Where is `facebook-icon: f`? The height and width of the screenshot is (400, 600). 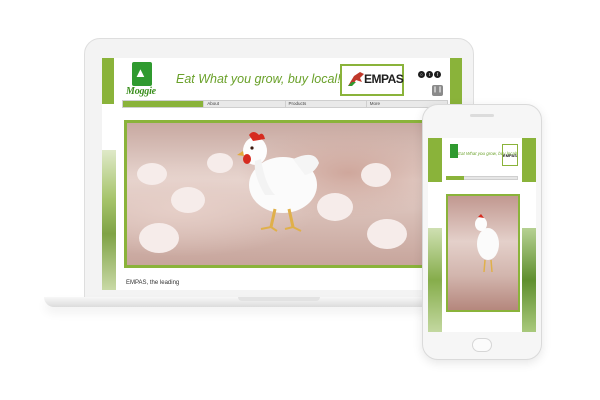 facebook-icon: f is located at coordinates (437, 74).